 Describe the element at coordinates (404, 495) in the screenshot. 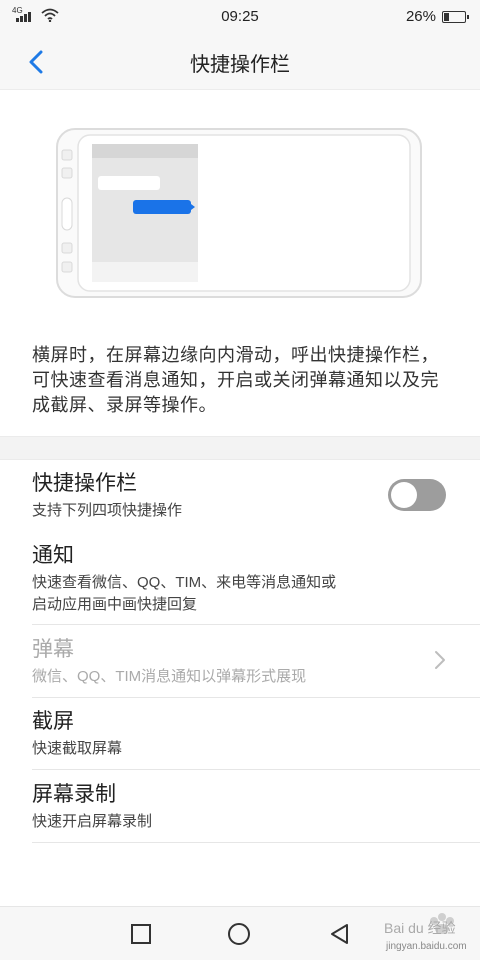

I see `toggle-knob` at that location.